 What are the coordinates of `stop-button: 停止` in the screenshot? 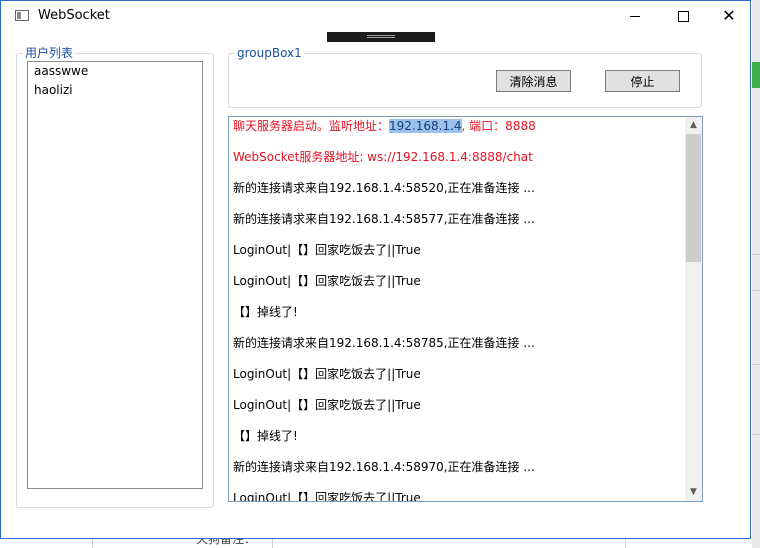 It's located at (642, 81).